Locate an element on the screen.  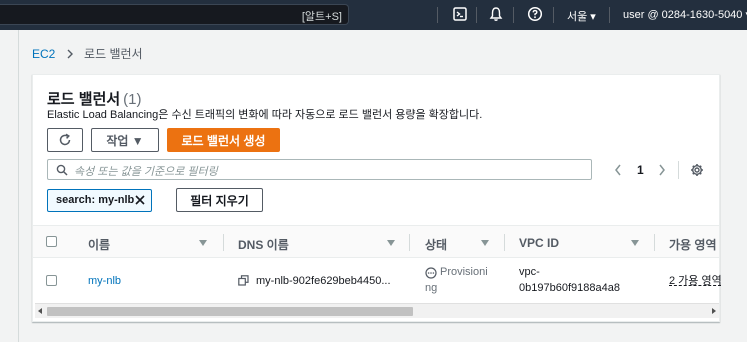
actions-button: 작업 ▼ is located at coordinates (125, 140).